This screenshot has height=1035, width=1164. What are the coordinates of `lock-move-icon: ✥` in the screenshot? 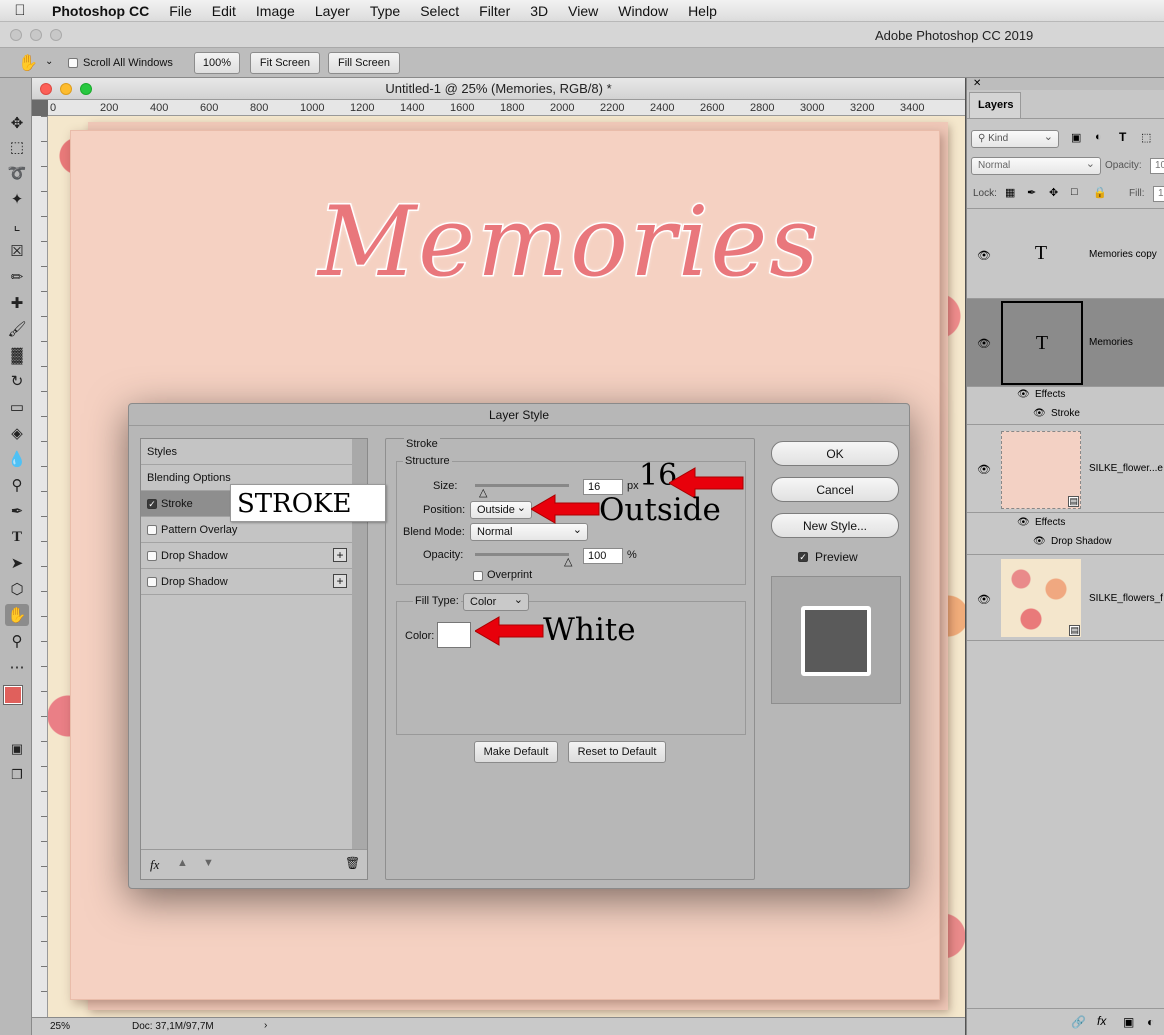 It's located at (1053, 192).